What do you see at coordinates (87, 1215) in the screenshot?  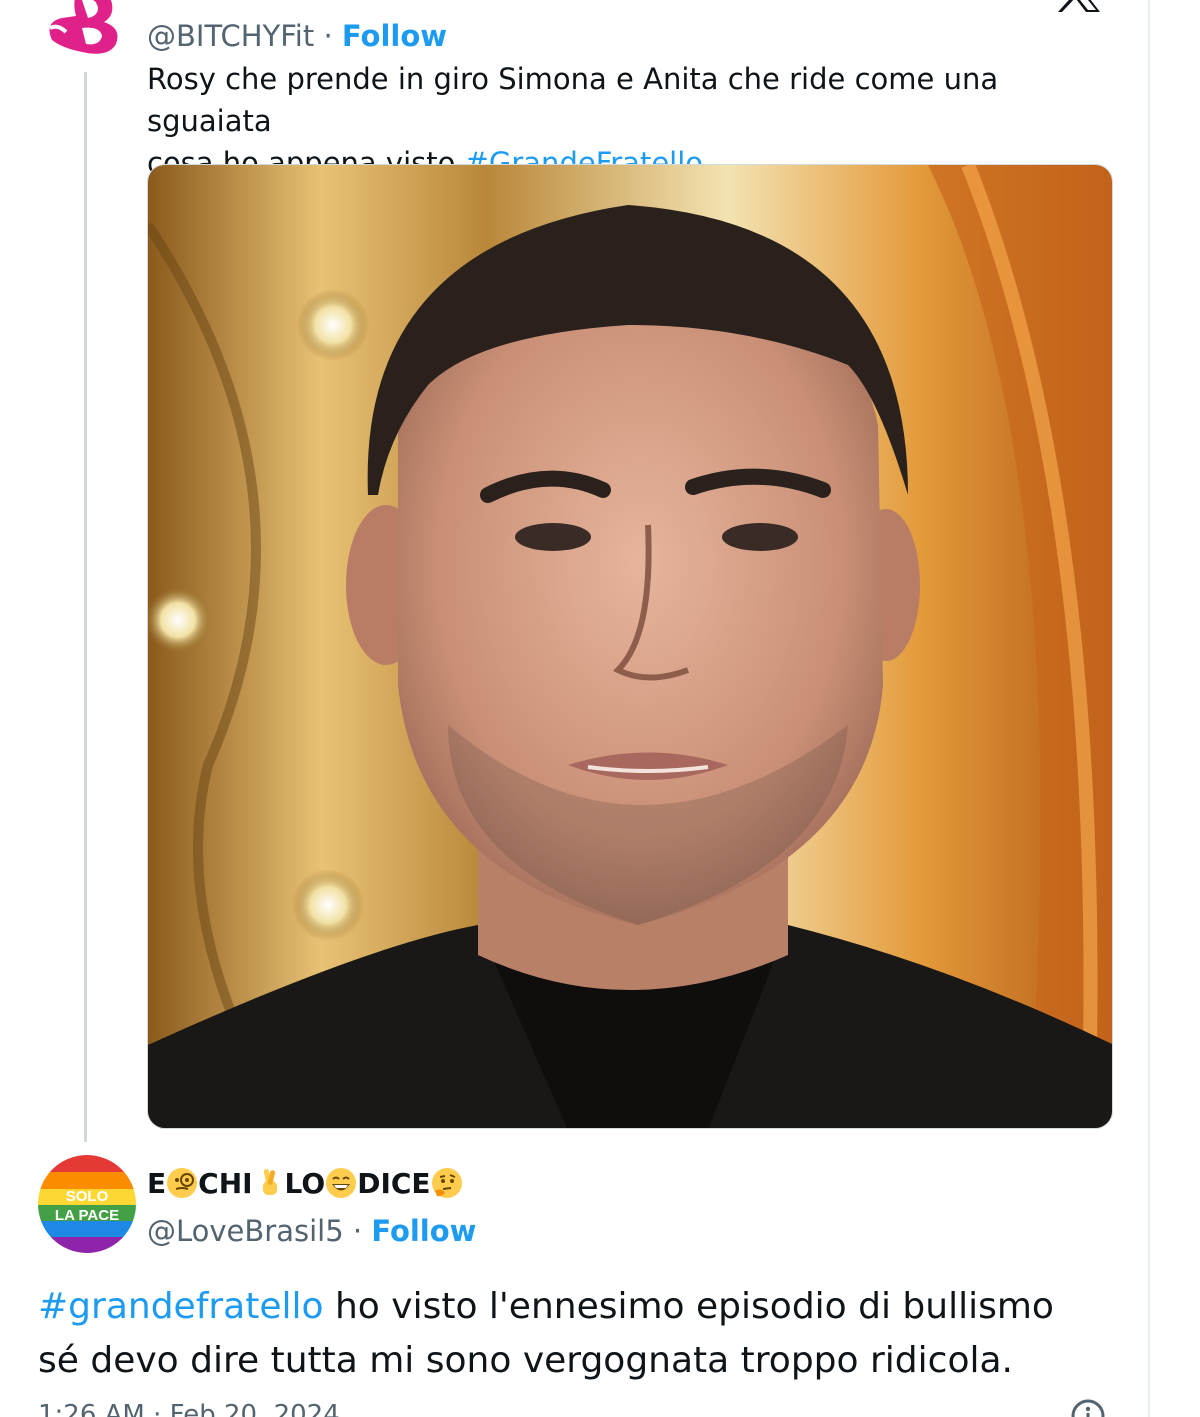 I see `avatar-text-la-pace: LA PACE` at bounding box center [87, 1215].